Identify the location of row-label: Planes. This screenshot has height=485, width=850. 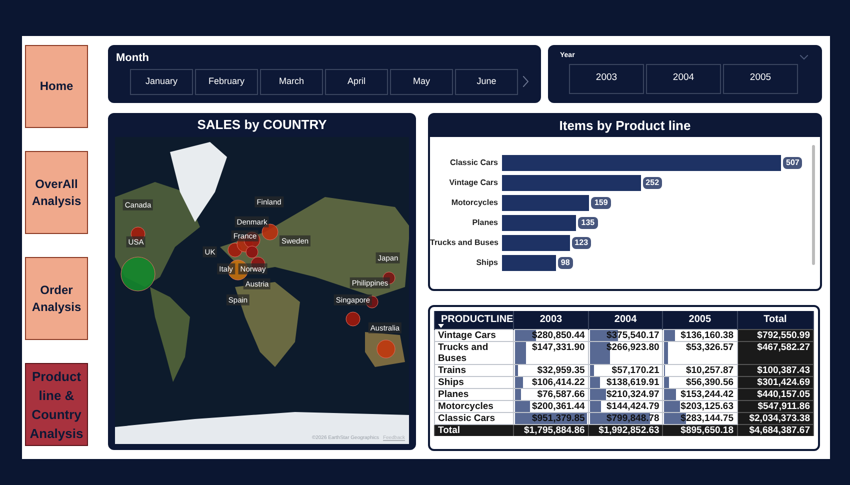
(474, 394).